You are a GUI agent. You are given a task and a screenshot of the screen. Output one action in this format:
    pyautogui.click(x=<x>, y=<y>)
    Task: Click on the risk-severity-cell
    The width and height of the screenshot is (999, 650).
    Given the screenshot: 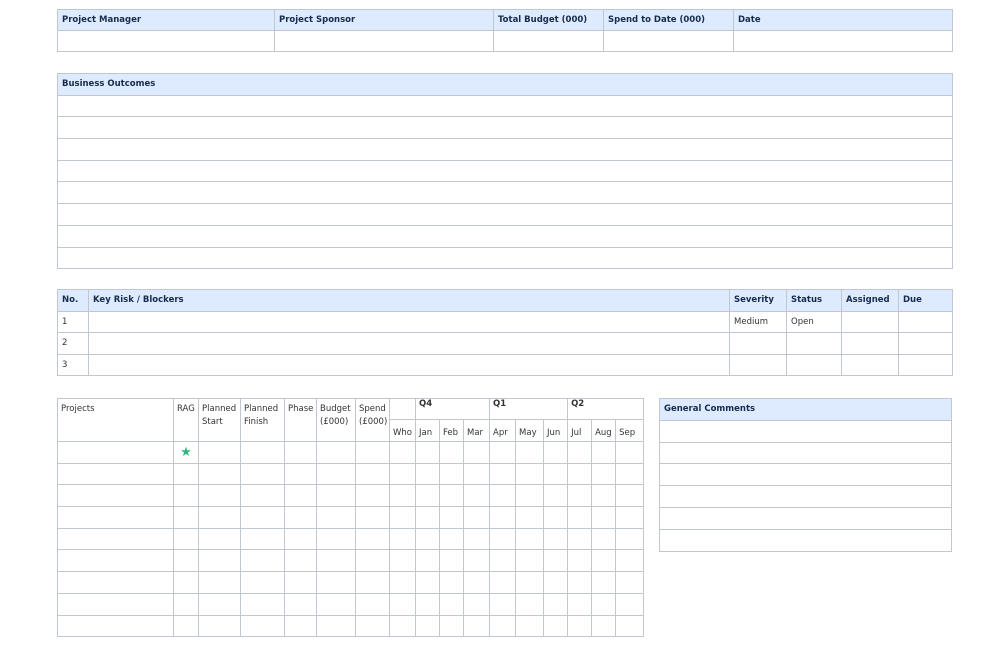 What is the action you would take?
    pyautogui.click(x=758, y=364)
    